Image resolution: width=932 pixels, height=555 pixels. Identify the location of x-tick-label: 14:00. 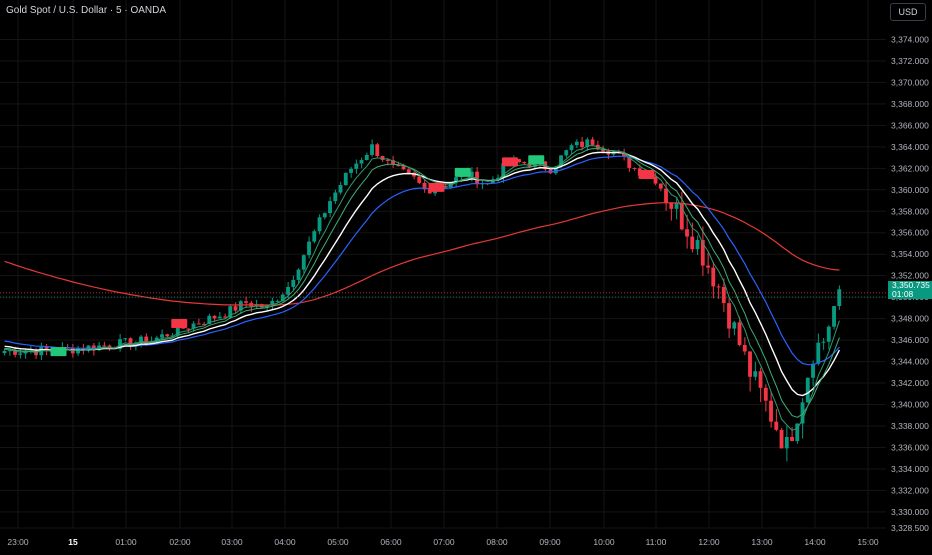
(815, 542).